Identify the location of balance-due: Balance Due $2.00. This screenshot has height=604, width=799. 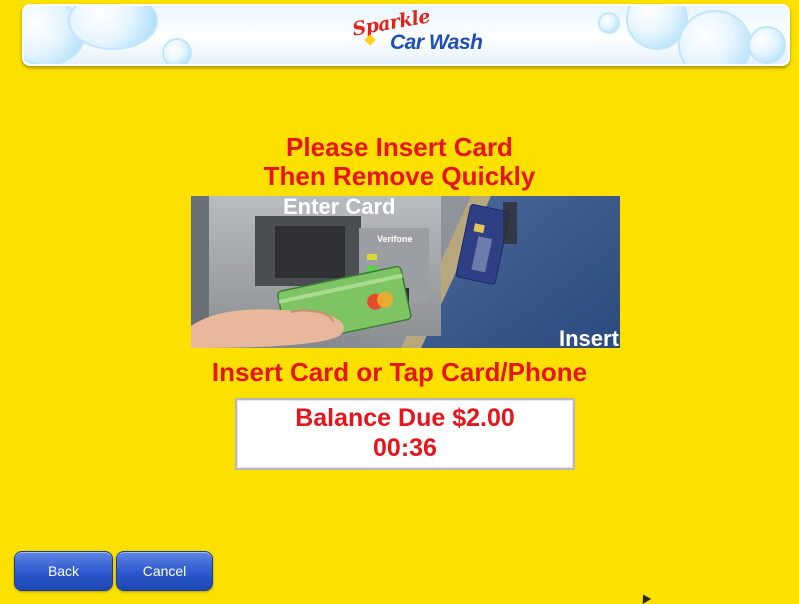
(405, 418).